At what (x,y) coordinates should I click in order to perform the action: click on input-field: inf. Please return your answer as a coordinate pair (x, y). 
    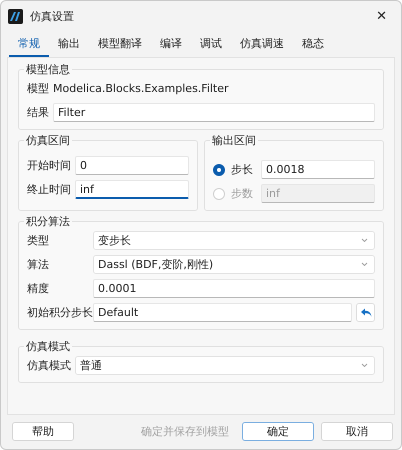
    Looking at the image, I should click on (132, 189).